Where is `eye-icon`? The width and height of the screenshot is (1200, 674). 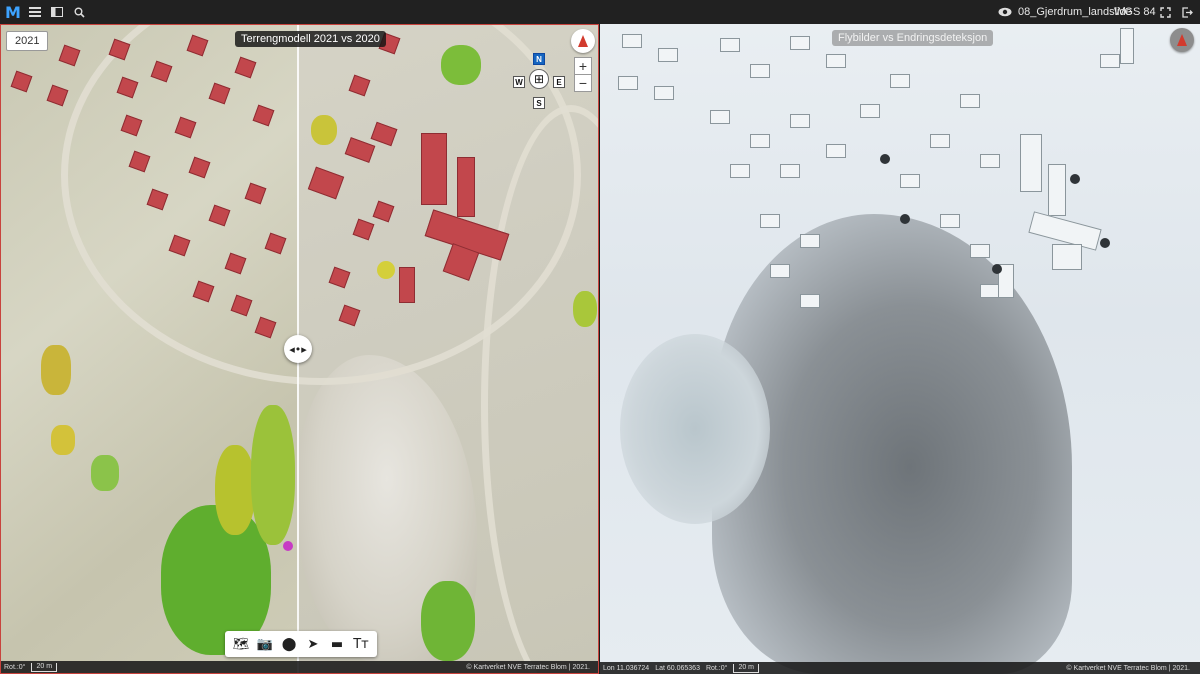
eye-icon is located at coordinates (1005, 12).